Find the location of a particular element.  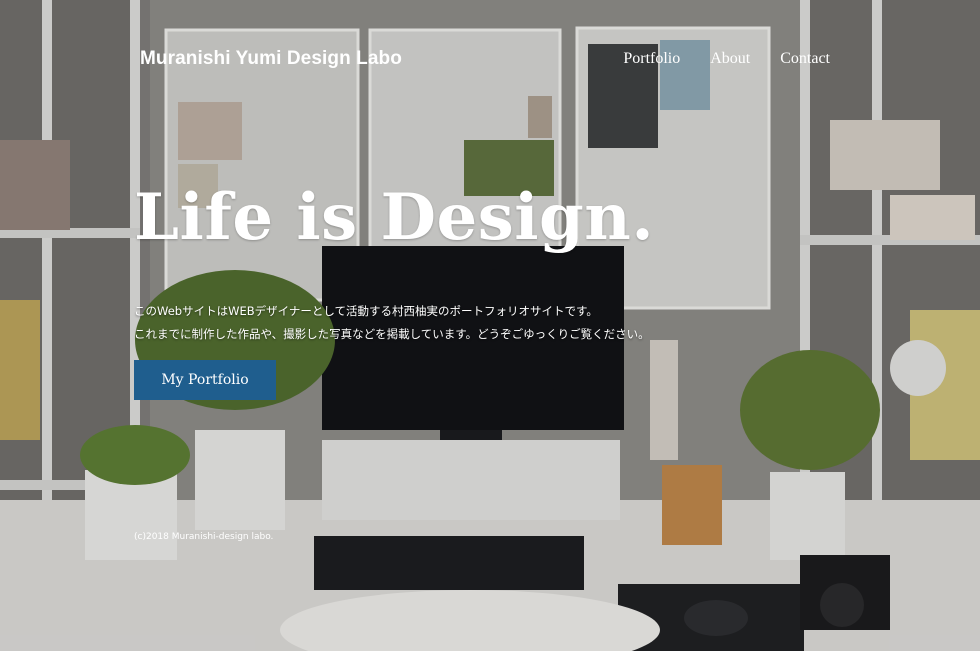

nav-portfolio-link: Portfolio is located at coordinates (651, 59).